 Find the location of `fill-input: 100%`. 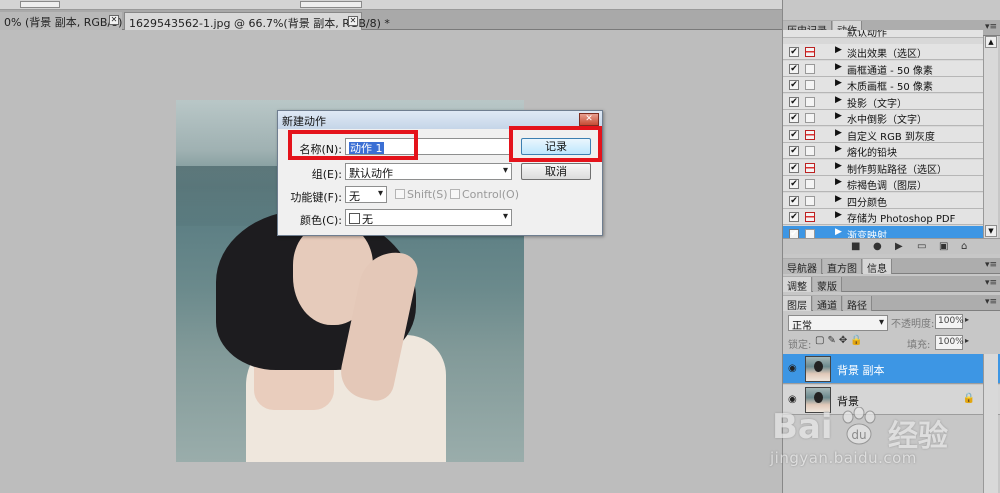

fill-input: 100% is located at coordinates (949, 342).